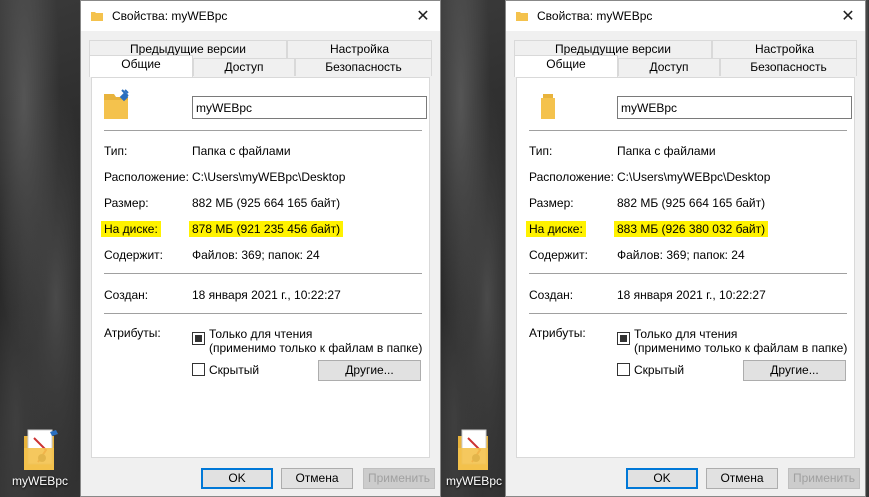 Image resolution: width=869 pixels, height=497 pixels. What do you see at coordinates (474, 248) in the screenshot?
I see `desktop-background-middle` at bounding box center [474, 248].